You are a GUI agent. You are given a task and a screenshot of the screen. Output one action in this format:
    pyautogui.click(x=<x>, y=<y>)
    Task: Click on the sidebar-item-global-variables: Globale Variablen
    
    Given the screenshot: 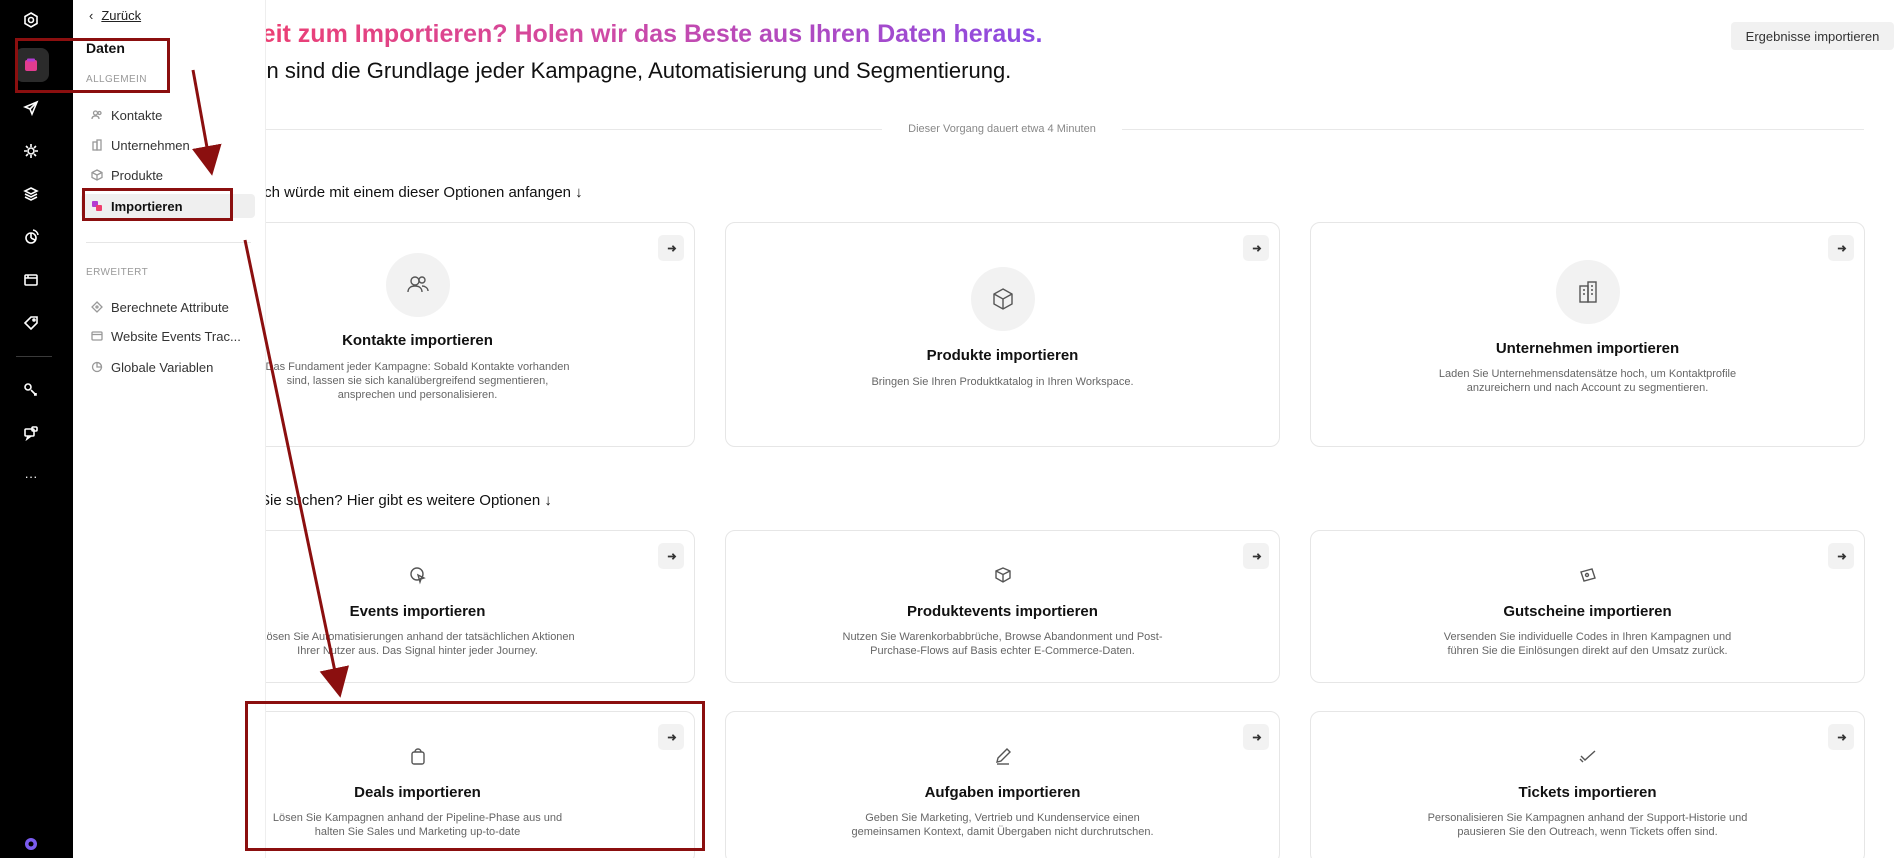 What is the action you would take?
    pyautogui.click(x=166, y=367)
    